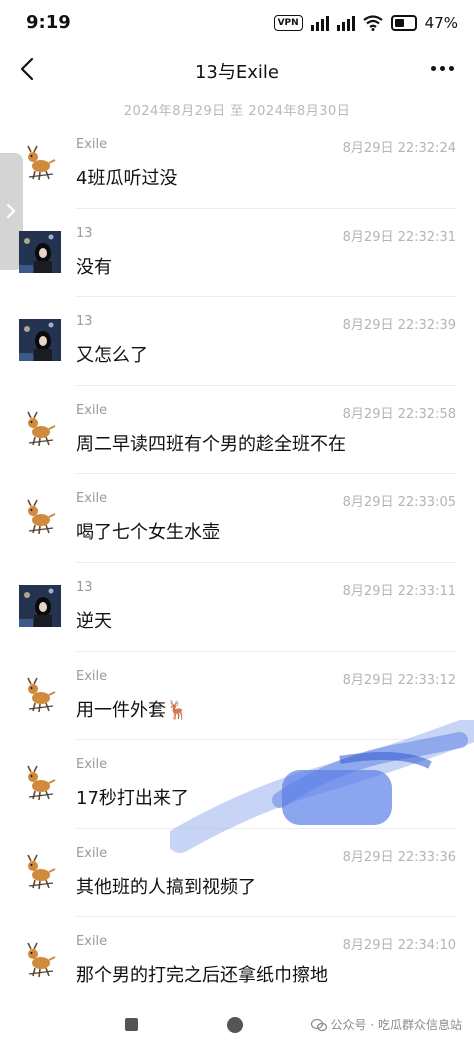 The height and width of the screenshot is (1053, 474). What do you see at coordinates (236, 72) in the screenshot?
I see `chat-title: 13与Exile` at bounding box center [236, 72].